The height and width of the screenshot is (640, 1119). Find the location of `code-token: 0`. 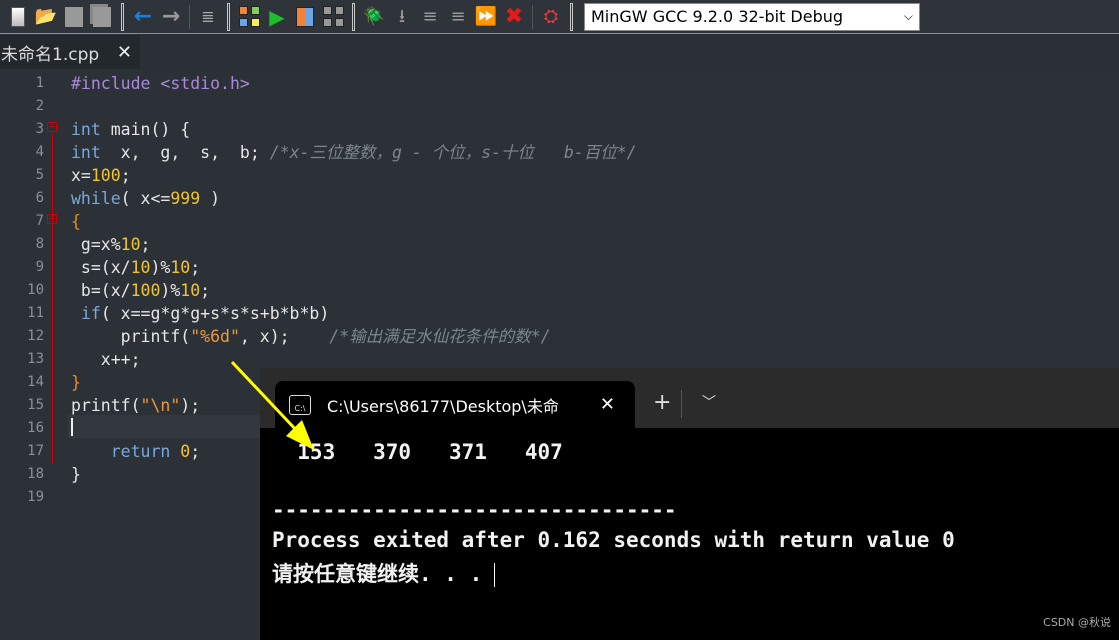

code-token: 0 is located at coordinates (185, 451).